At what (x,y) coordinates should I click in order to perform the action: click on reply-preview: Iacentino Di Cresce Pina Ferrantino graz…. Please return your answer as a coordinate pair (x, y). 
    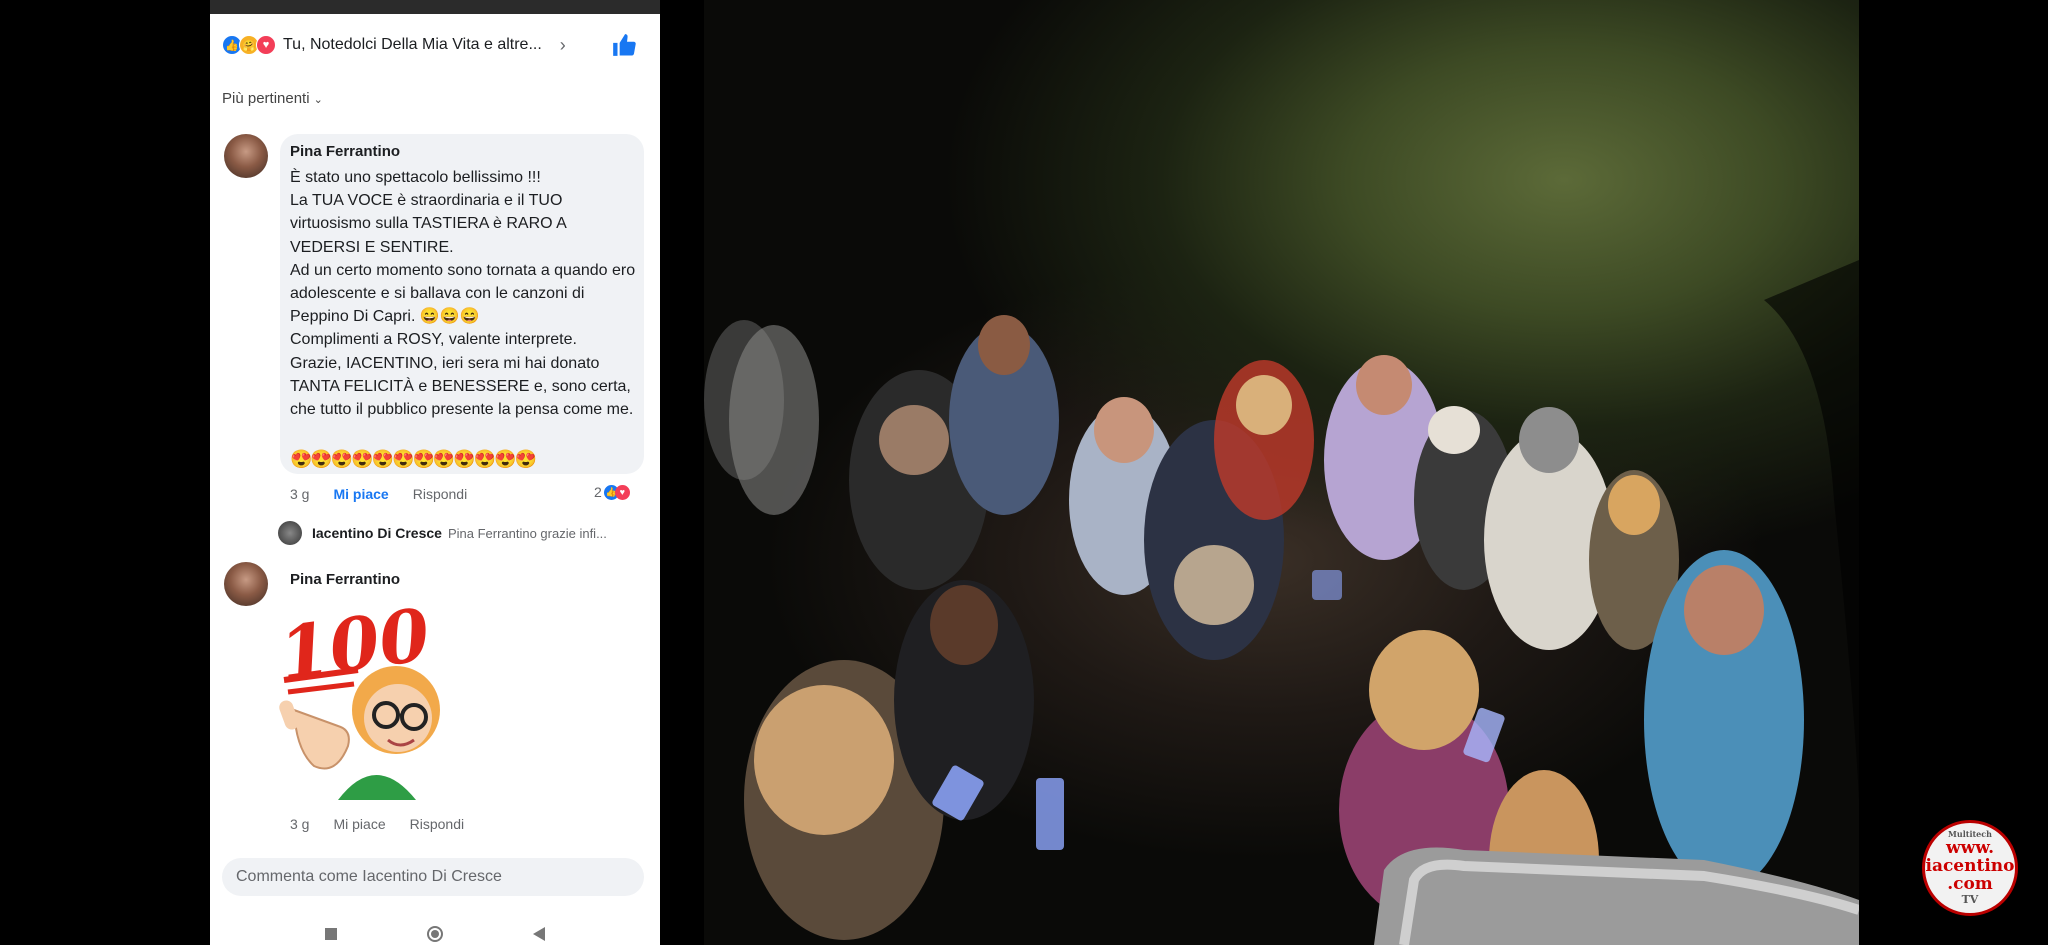
    Looking at the image, I should click on (442, 533).